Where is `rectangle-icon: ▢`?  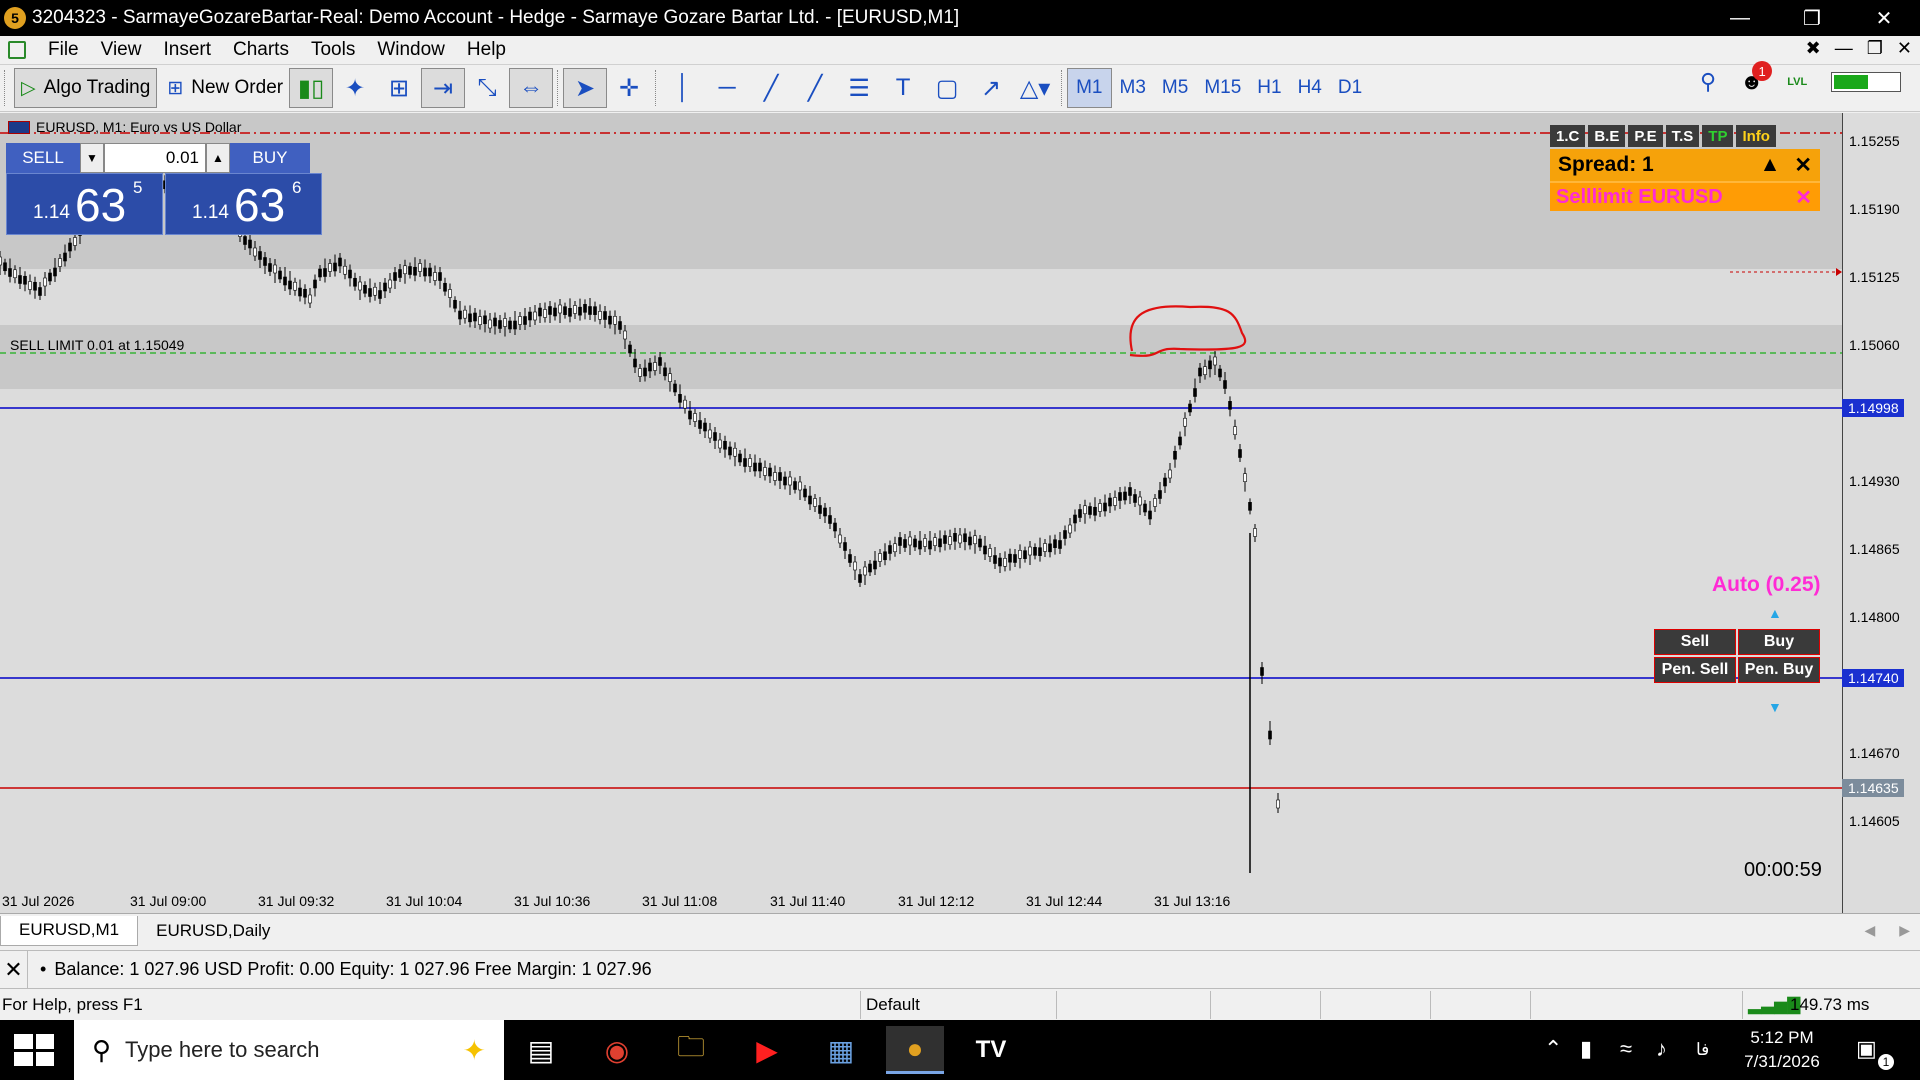
rectangle-icon: ▢ is located at coordinates (947, 88).